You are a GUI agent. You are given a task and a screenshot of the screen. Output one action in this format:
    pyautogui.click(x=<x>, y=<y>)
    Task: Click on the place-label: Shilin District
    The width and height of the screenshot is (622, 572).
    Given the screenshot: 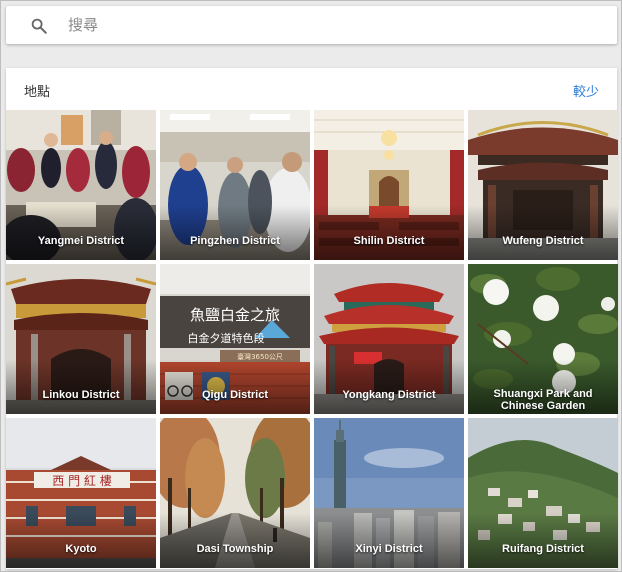 What is the action you would take?
    pyautogui.click(x=389, y=241)
    